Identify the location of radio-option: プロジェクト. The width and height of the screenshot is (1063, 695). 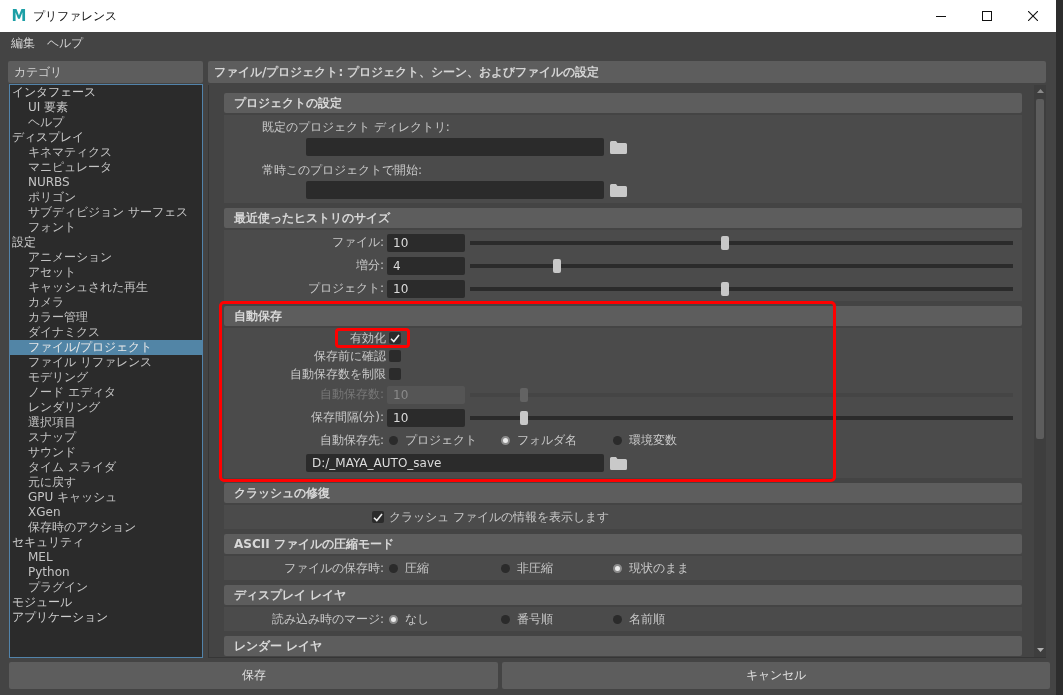
(440, 440).